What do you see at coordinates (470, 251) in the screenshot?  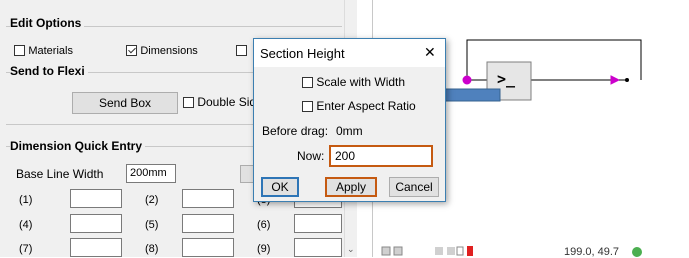 I see `red-marker-icon` at bounding box center [470, 251].